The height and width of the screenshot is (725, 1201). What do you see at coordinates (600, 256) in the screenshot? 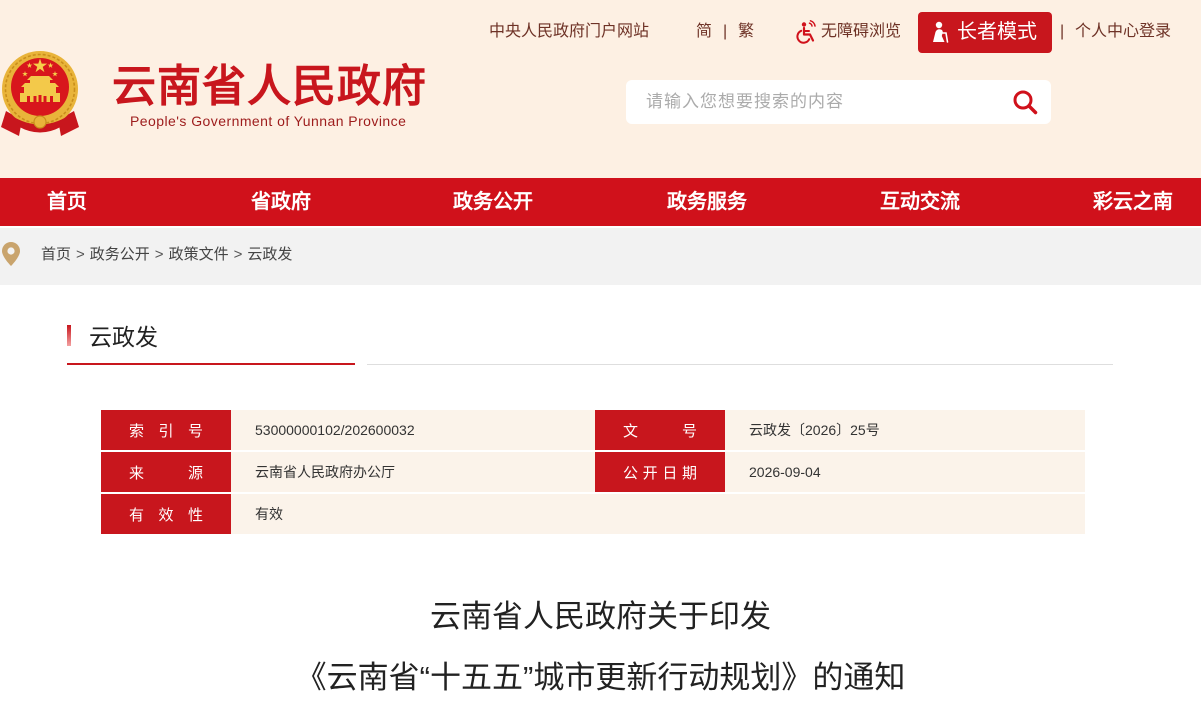
I see `breadcrumb: 首页 > 政务公开 > 政策文件 > 云政发` at bounding box center [600, 256].